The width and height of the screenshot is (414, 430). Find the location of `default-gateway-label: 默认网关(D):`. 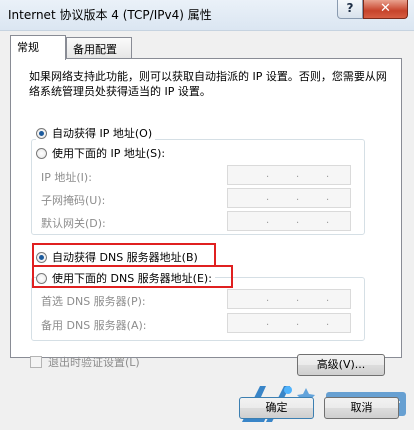

default-gateway-label: 默认网关(D): is located at coordinates (73, 223).